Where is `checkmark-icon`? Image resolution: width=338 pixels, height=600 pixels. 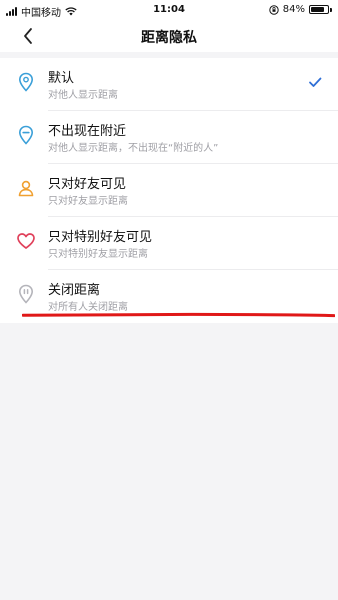
checkmark-icon is located at coordinates (315, 82).